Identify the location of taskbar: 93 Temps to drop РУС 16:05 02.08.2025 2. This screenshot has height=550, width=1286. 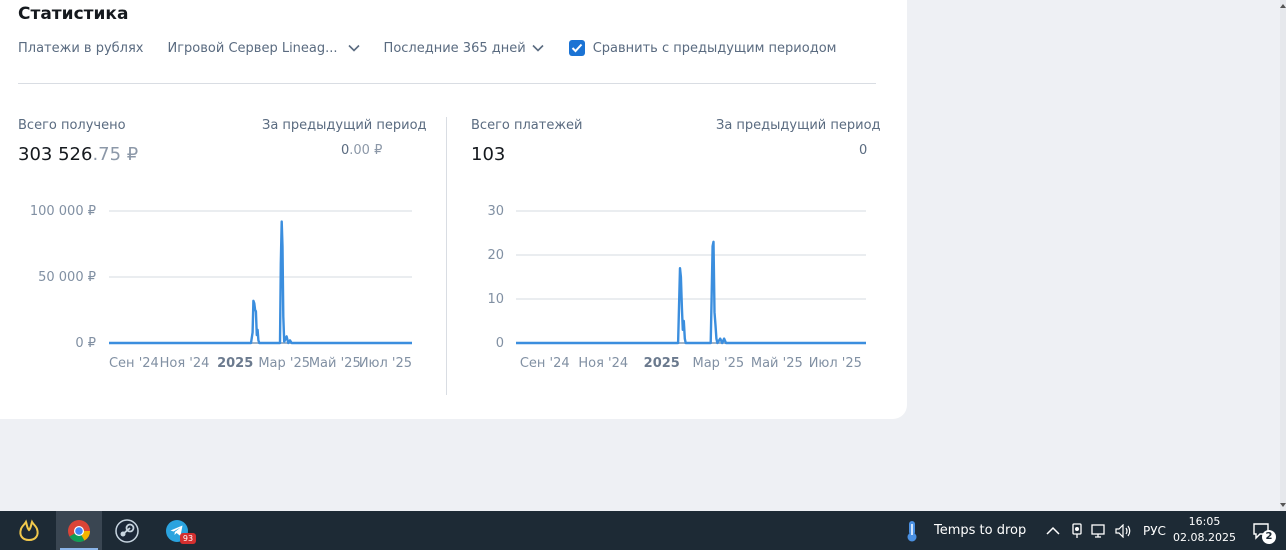
(643, 530).